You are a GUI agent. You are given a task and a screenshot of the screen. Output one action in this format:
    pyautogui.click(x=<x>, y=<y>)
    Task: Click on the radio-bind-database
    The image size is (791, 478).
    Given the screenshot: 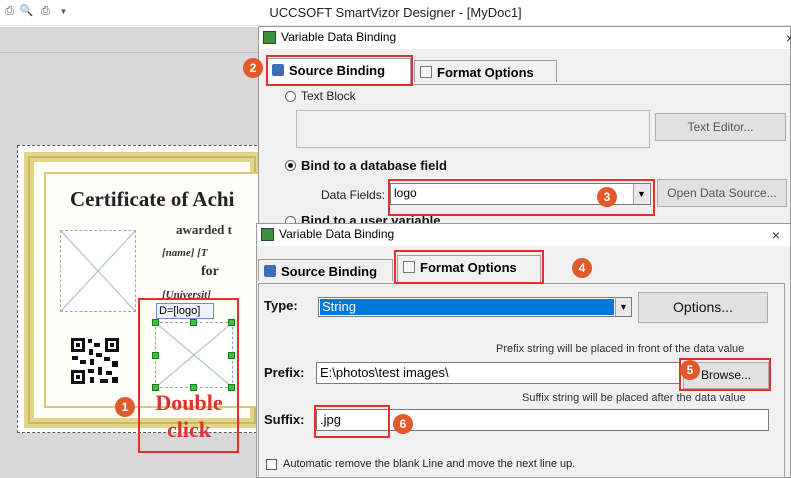 What is the action you would take?
    pyautogui.click(x=290, y=165)
    